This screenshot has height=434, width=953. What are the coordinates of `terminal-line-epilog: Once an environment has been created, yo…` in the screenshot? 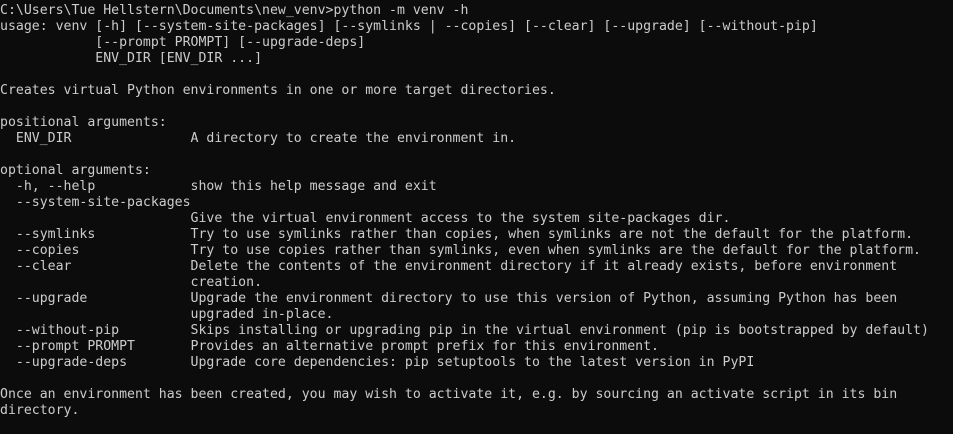 It's located at (449, 394).